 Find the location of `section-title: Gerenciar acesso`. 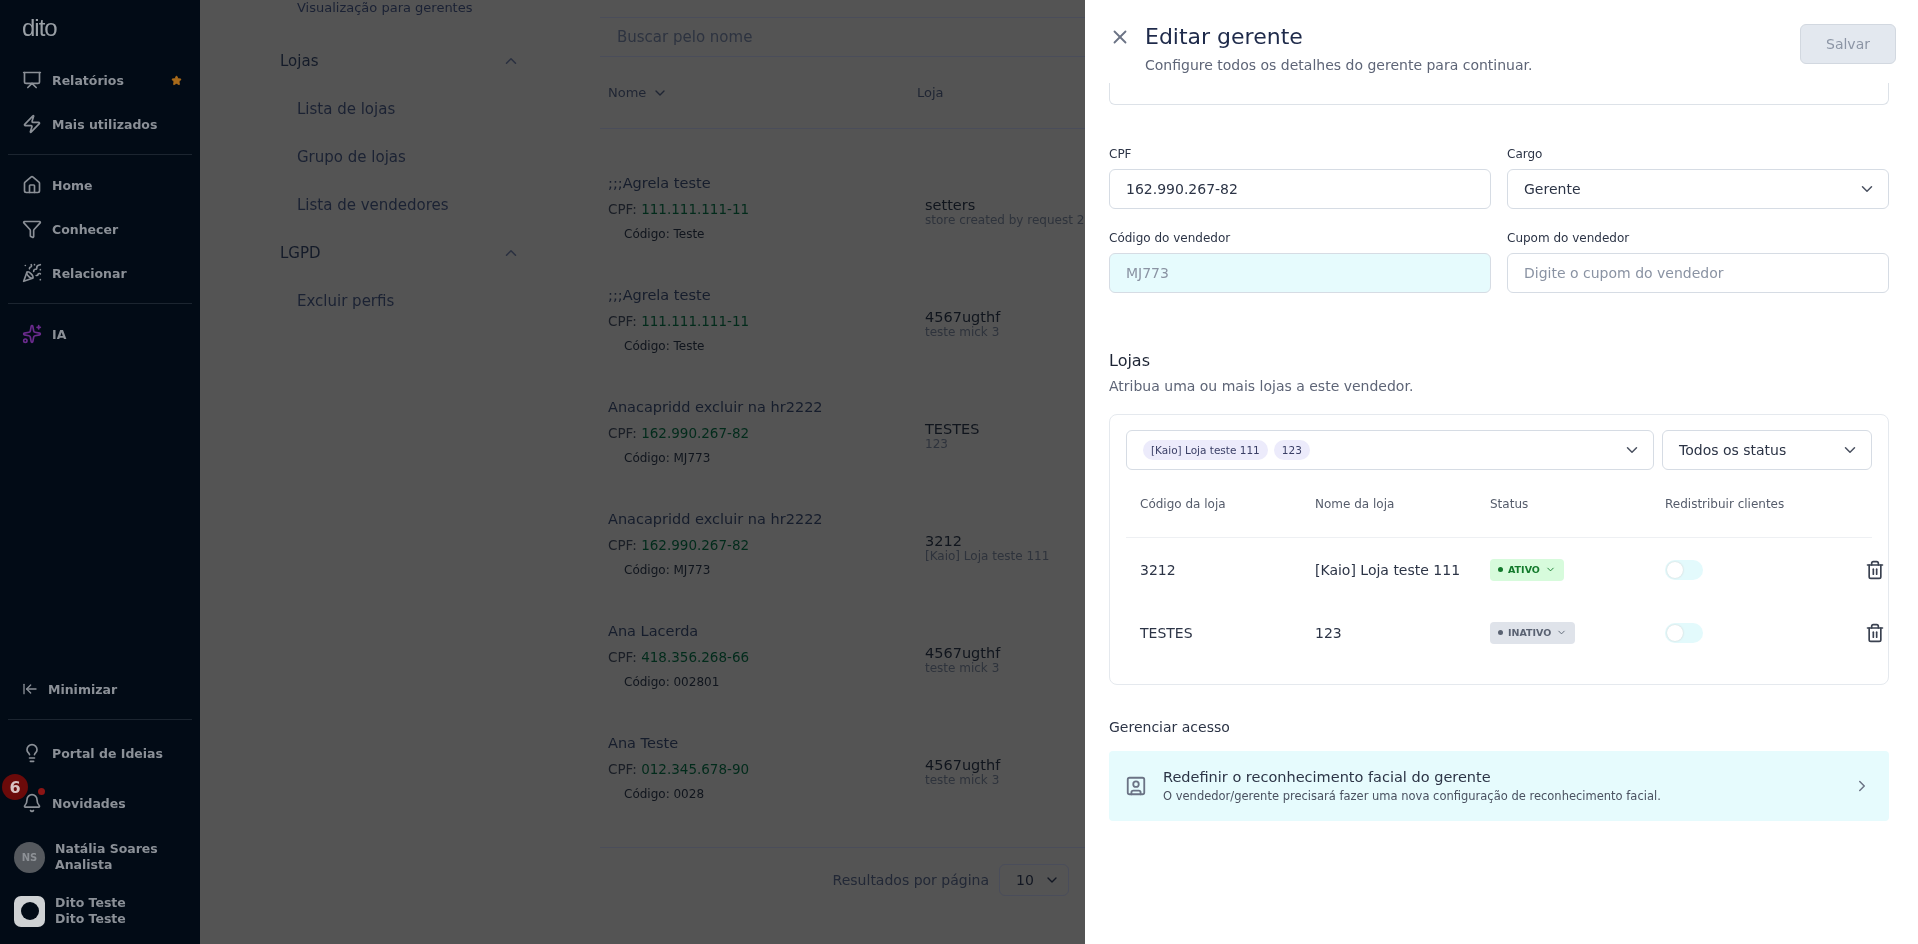

section-title: Gerenciar acesso is located at coordinates (1170, 727).